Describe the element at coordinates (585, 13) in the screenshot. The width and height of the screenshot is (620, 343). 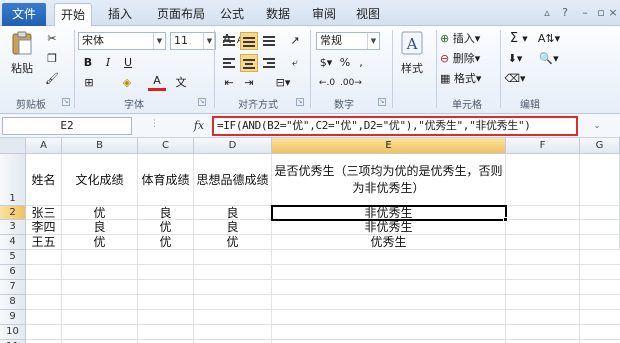
I see `window-minimize-icon: –` at that location.